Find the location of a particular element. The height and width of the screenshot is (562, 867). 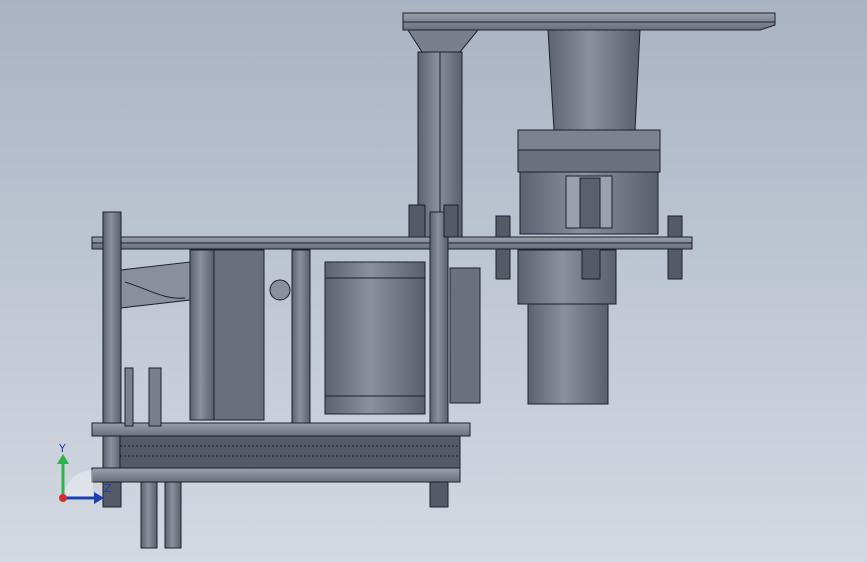

gear-lower-plate is located at coordinates (276, 475).